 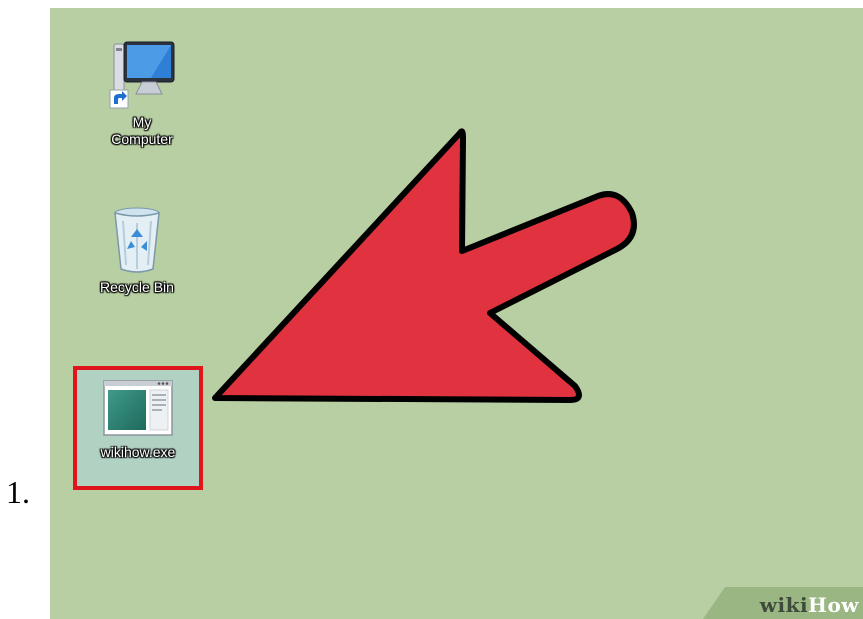 I want to click on step-number: 1., so click(x=18, y=492).